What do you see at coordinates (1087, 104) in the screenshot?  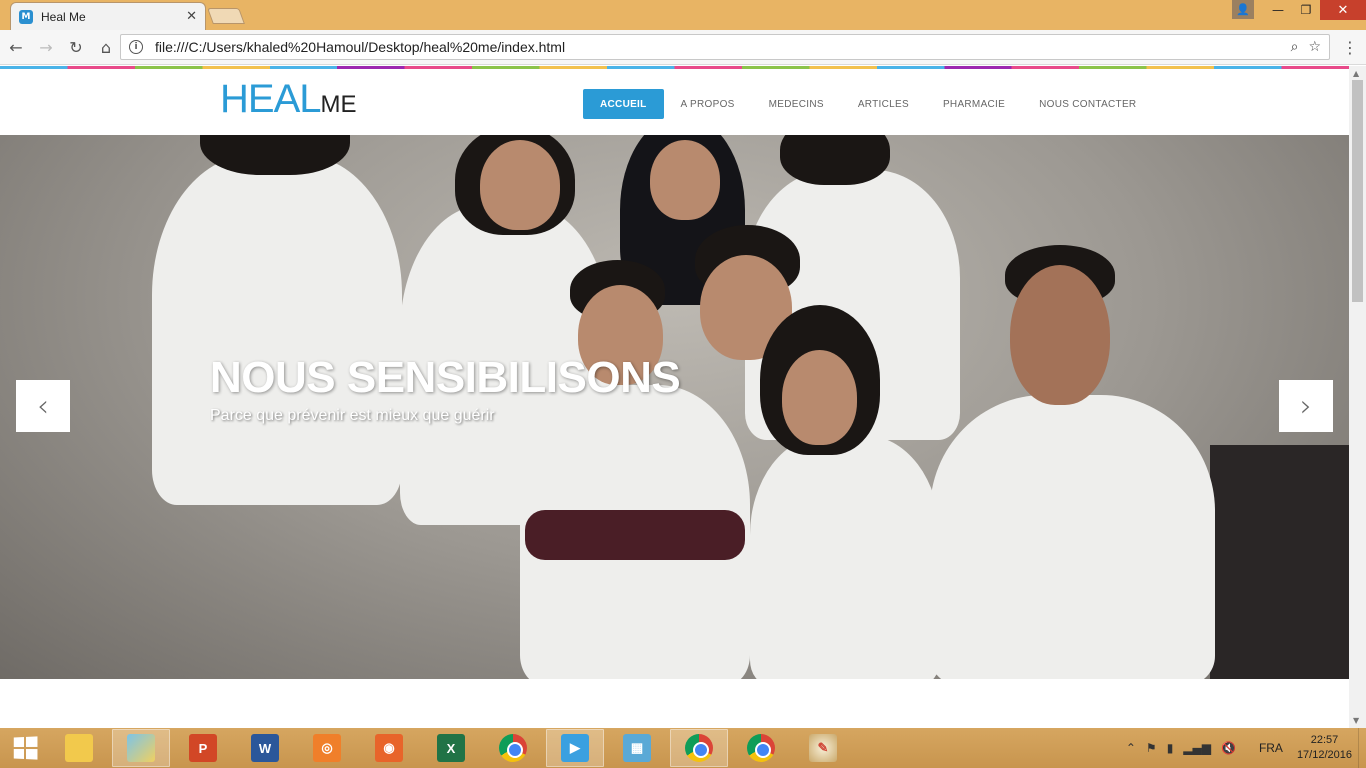 I see `nav-item-nous-contacter: NOUS CONTACTER` at bounding box center [1087, 104].